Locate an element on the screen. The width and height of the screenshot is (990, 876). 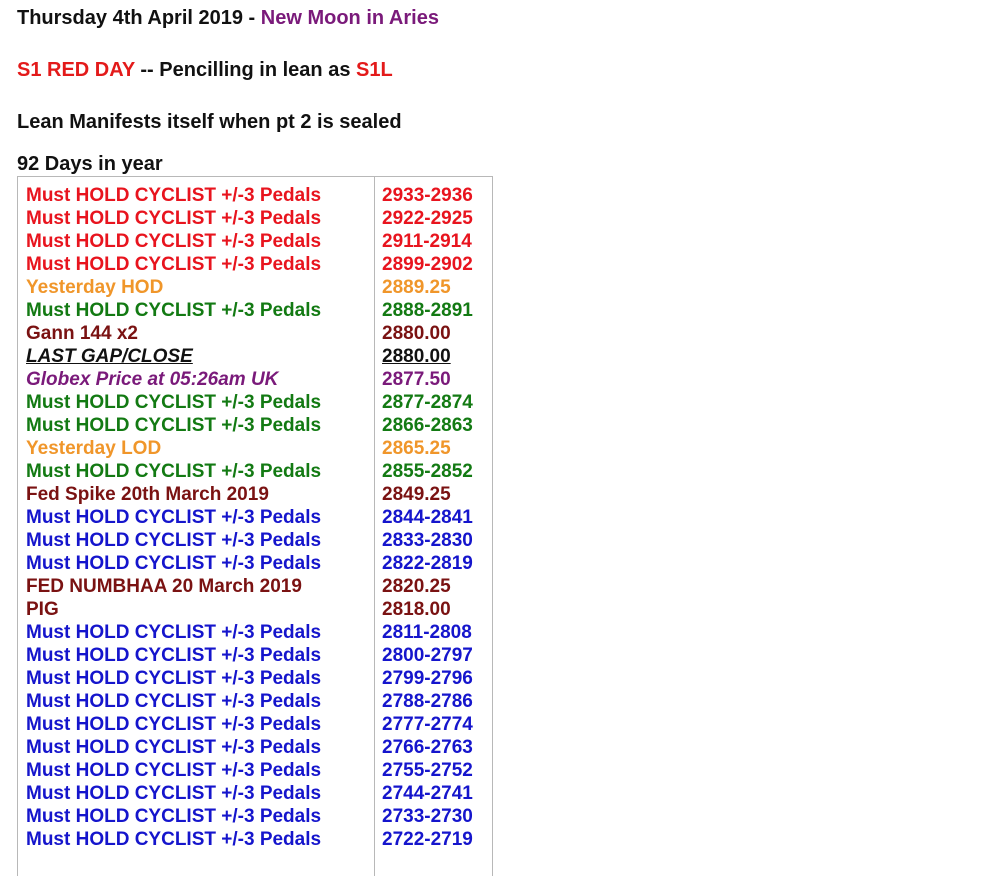
red-day-label: S1 RED DAY is located at coordinates (76, 70).